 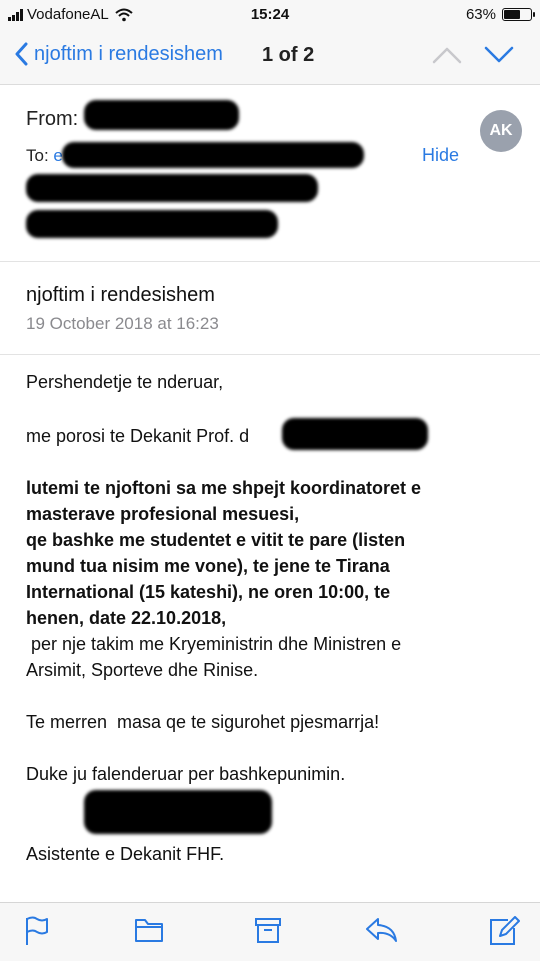 I want to click on archive-icon, so click(x=268, y=930).